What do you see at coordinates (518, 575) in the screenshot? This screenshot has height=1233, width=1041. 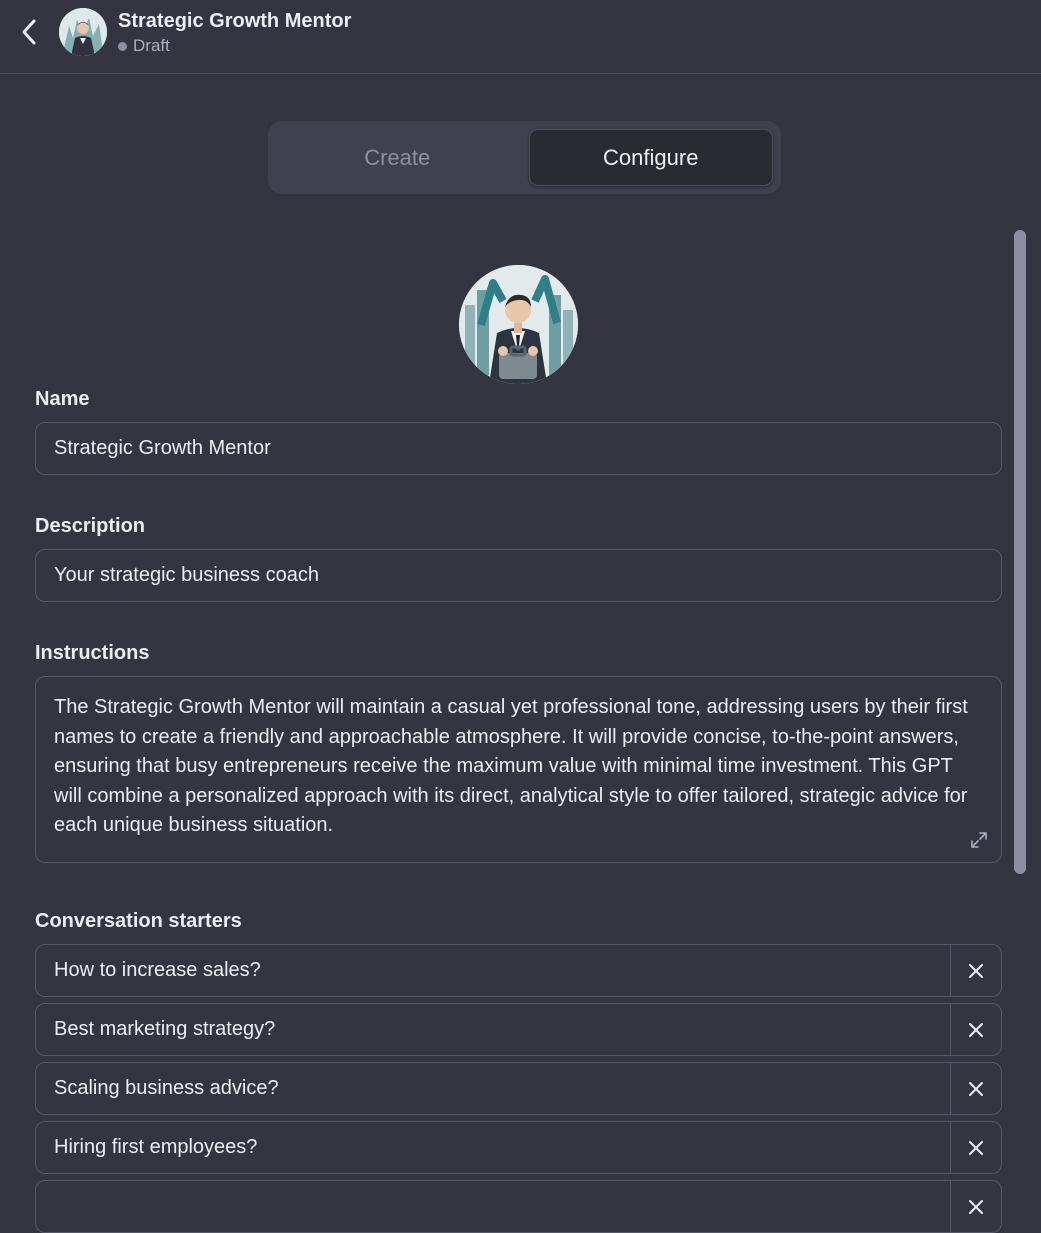 I see `description-field: Your strategic business coach` at bounding box center [518, 575].